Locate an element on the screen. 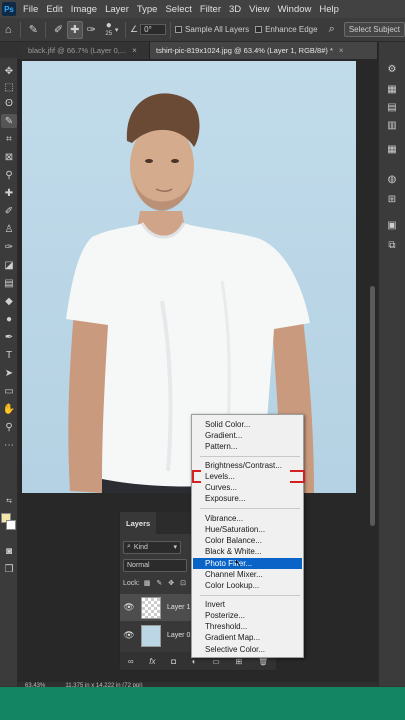  new-selection-icon: ✐ is located at coordinates (58, 30).